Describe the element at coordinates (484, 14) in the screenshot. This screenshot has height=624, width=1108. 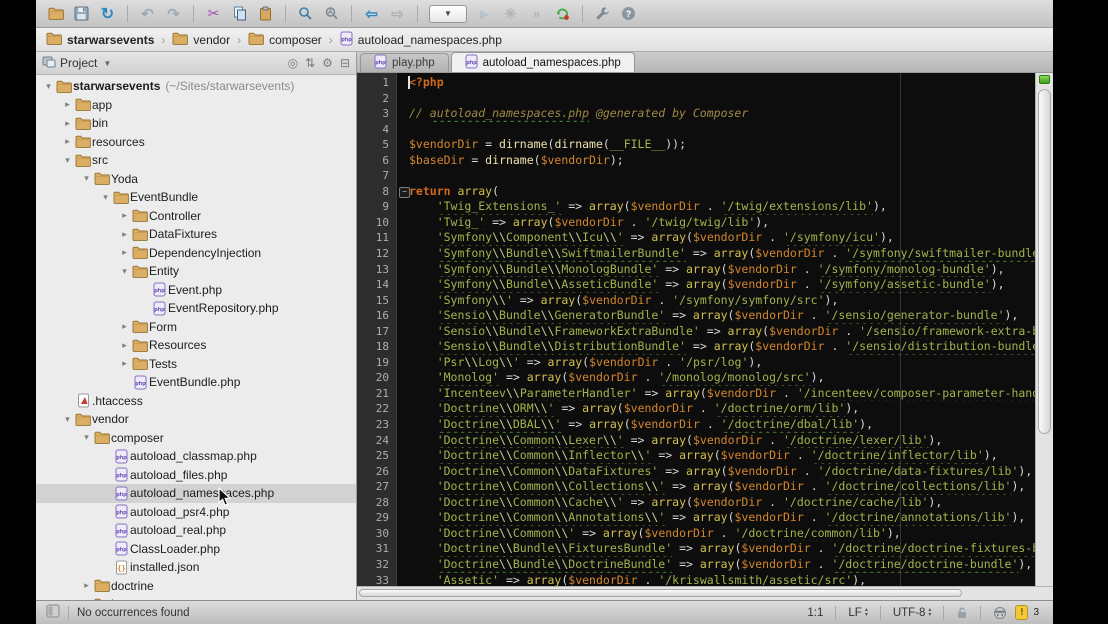
I see `run-button: ▶` at that location.